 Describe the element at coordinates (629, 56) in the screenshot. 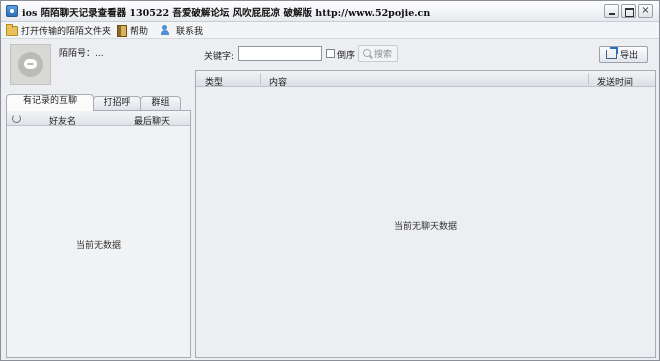

I see `export-button-label: 导出` at that location.